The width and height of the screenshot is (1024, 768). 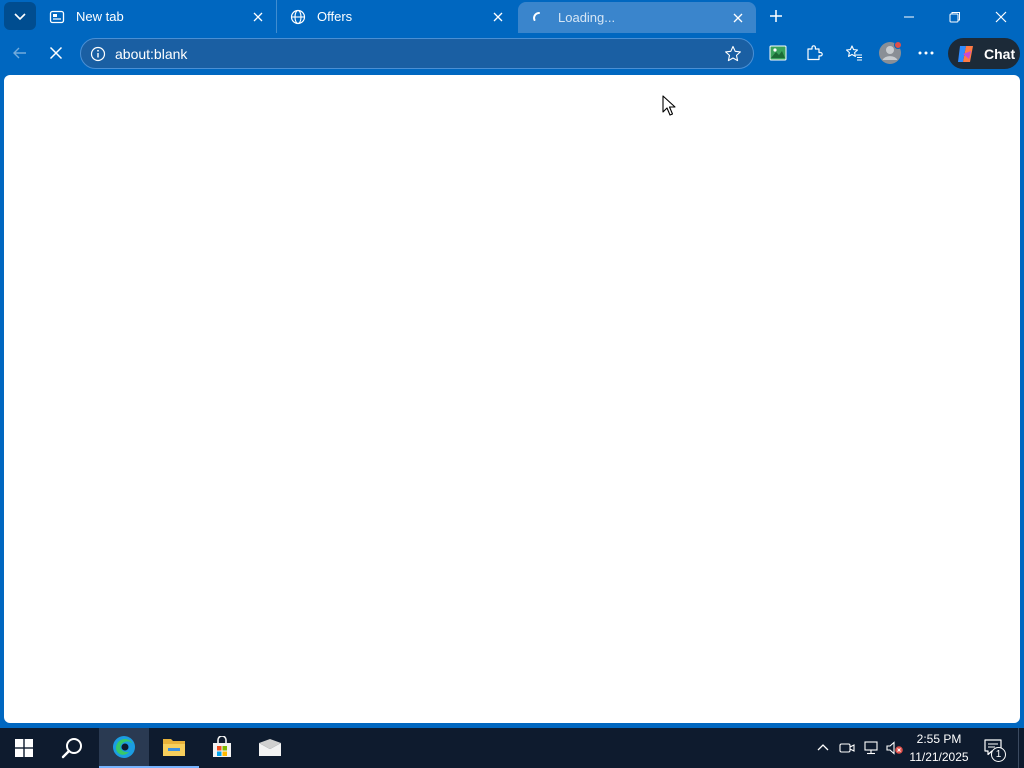 I want to click on volume-button, so click(x=895, y=748).